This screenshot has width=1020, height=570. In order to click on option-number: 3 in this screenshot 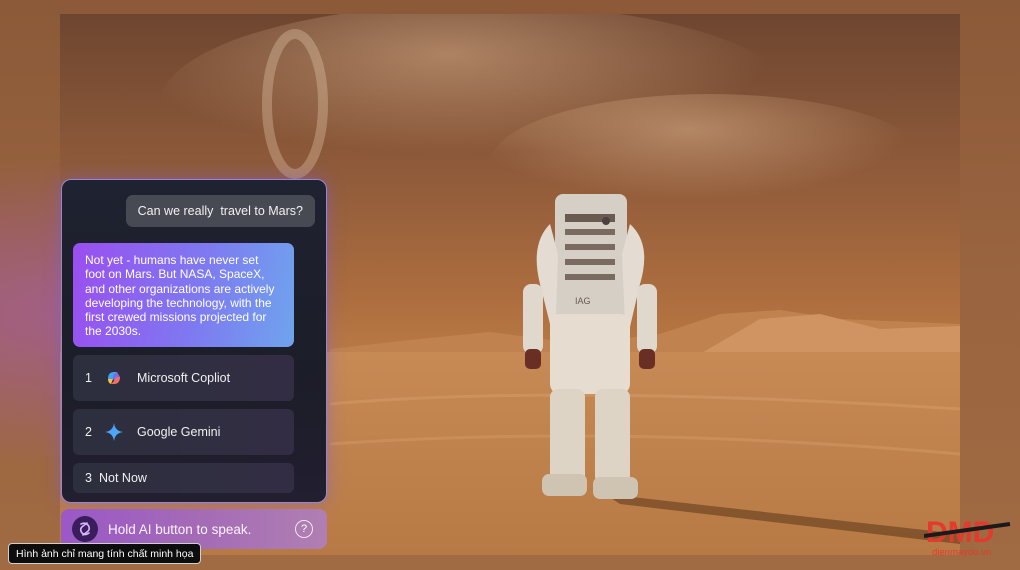, I will do `click(88, 478)`.